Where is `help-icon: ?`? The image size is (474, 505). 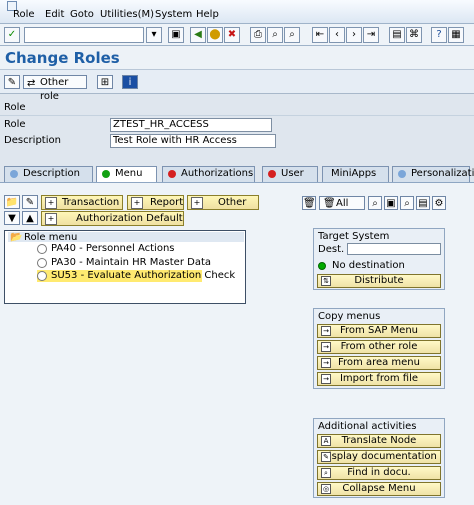
help-icon: ? is located at coordinates (439, 35).